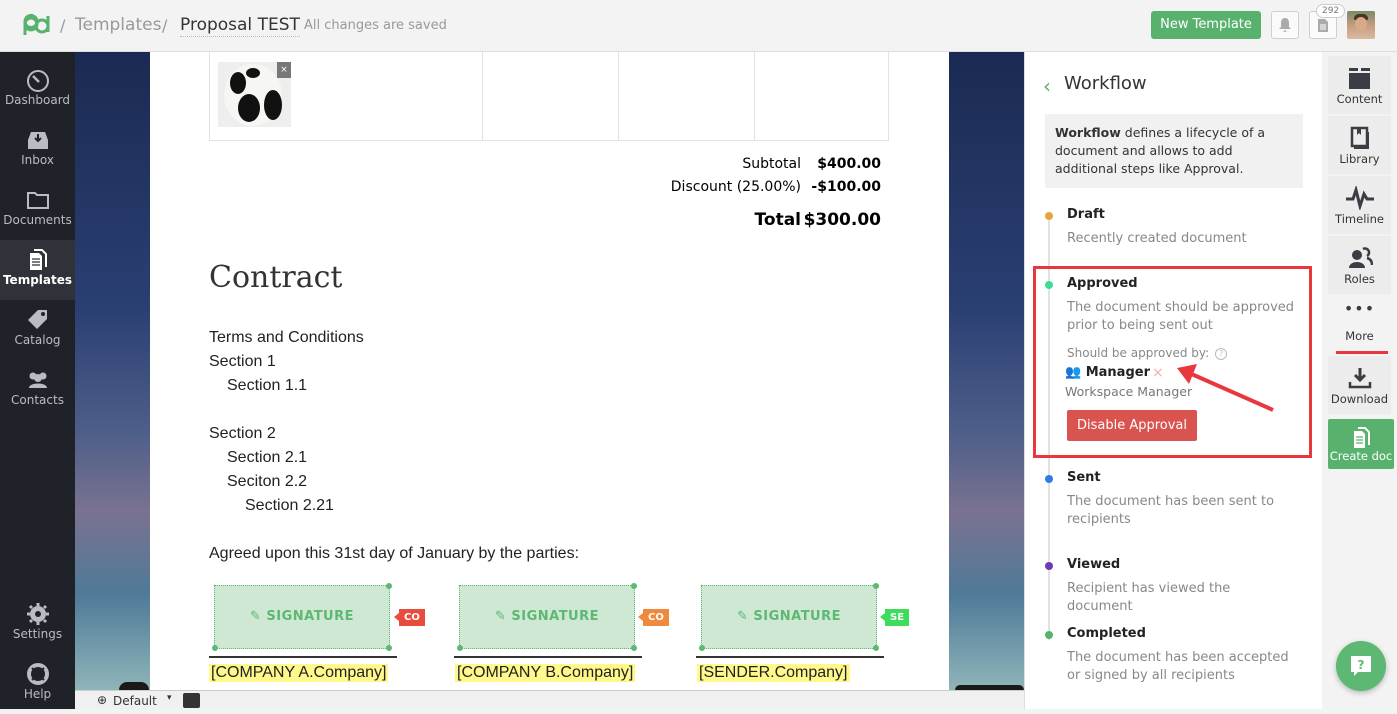  What do you see at coordinates (286, 338) in the screenshot?
I see `text-line: Terms and Conditions` at bounding box center [286, 338].